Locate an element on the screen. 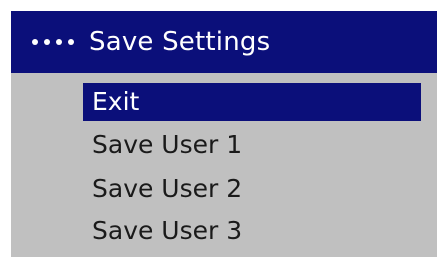 The image size is (437, 257). menu-title: Save Settings is located at coordinates (180, 42).